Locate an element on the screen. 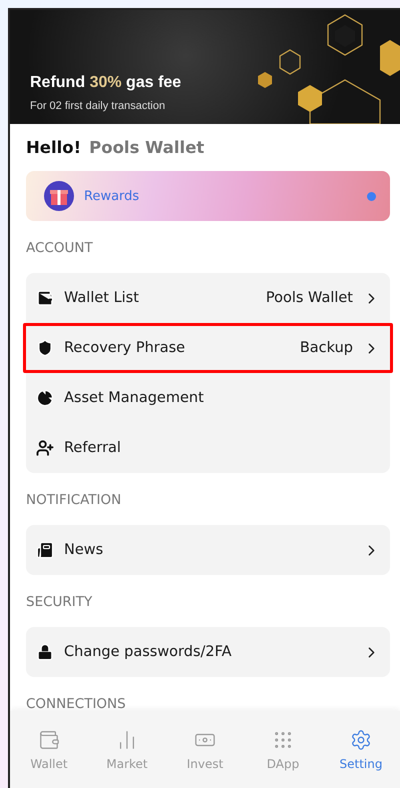  greeting: Hello! is located at coordinates (54, 147).